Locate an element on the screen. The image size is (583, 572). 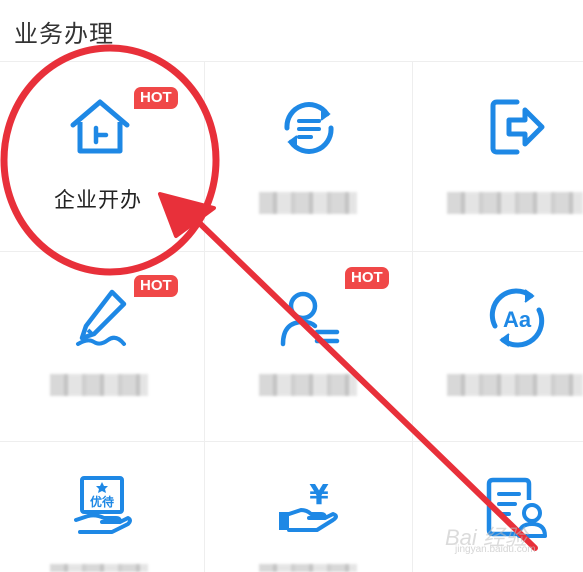
aa-cycle-icon: Aa is located at coordinates (517, 318).